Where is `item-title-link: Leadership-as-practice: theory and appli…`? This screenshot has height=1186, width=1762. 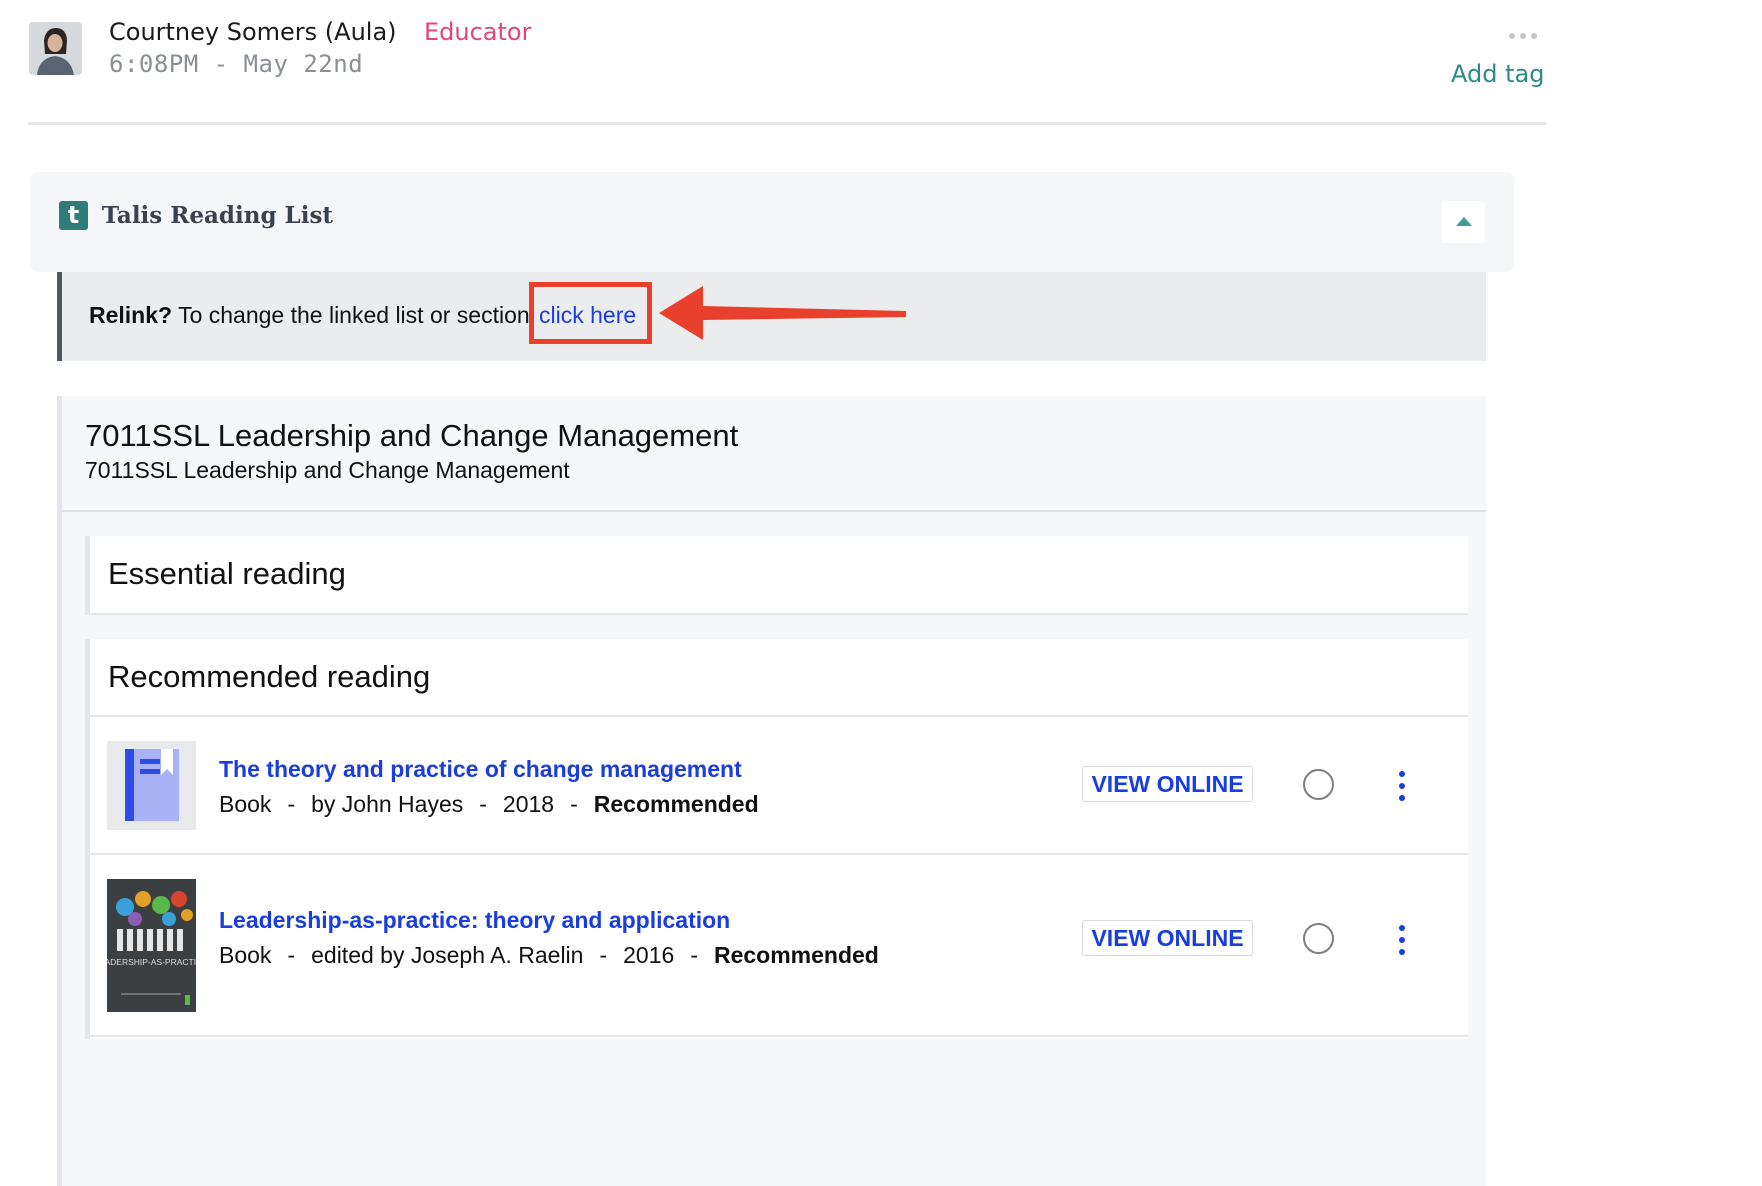 item-title-link: Leadership-as-practice: theory and appli… is located at coordinates (474, 920).